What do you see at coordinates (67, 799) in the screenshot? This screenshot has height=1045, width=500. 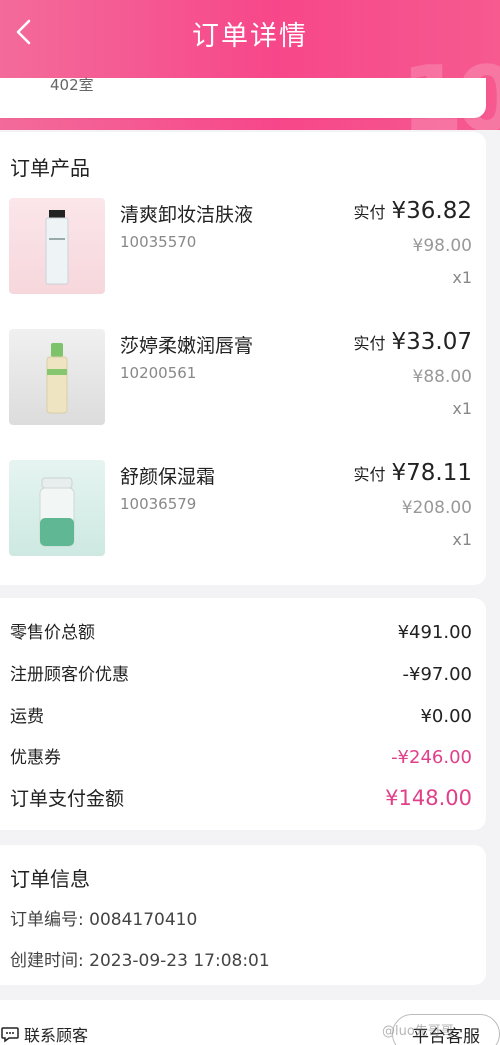 I see `total-label: 订单支付金额` at bounding box center [67, 799].